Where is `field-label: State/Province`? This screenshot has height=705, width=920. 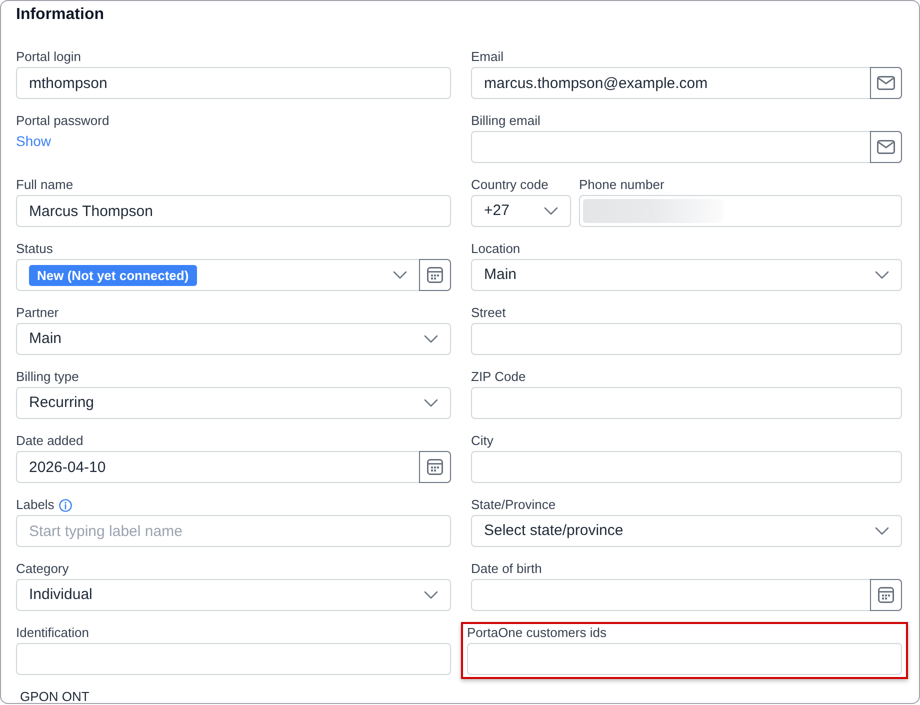
field-label: State/Province is located at coordinates (513, 505).